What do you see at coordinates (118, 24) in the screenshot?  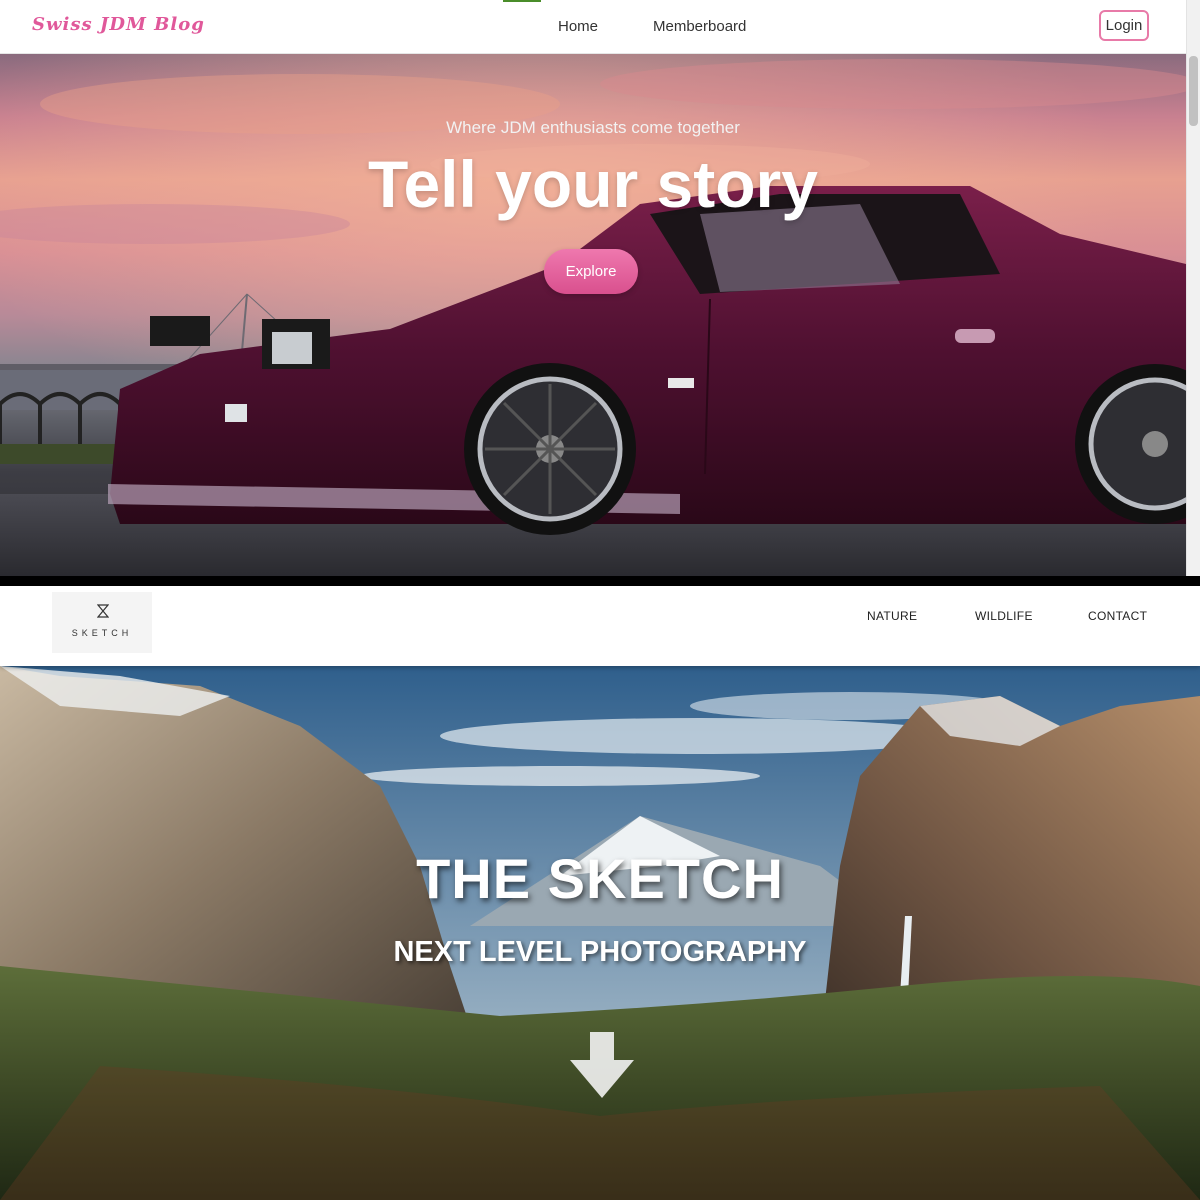 I see `site-logo: Swiss JDM Blog` at bounding box center [118, 24].